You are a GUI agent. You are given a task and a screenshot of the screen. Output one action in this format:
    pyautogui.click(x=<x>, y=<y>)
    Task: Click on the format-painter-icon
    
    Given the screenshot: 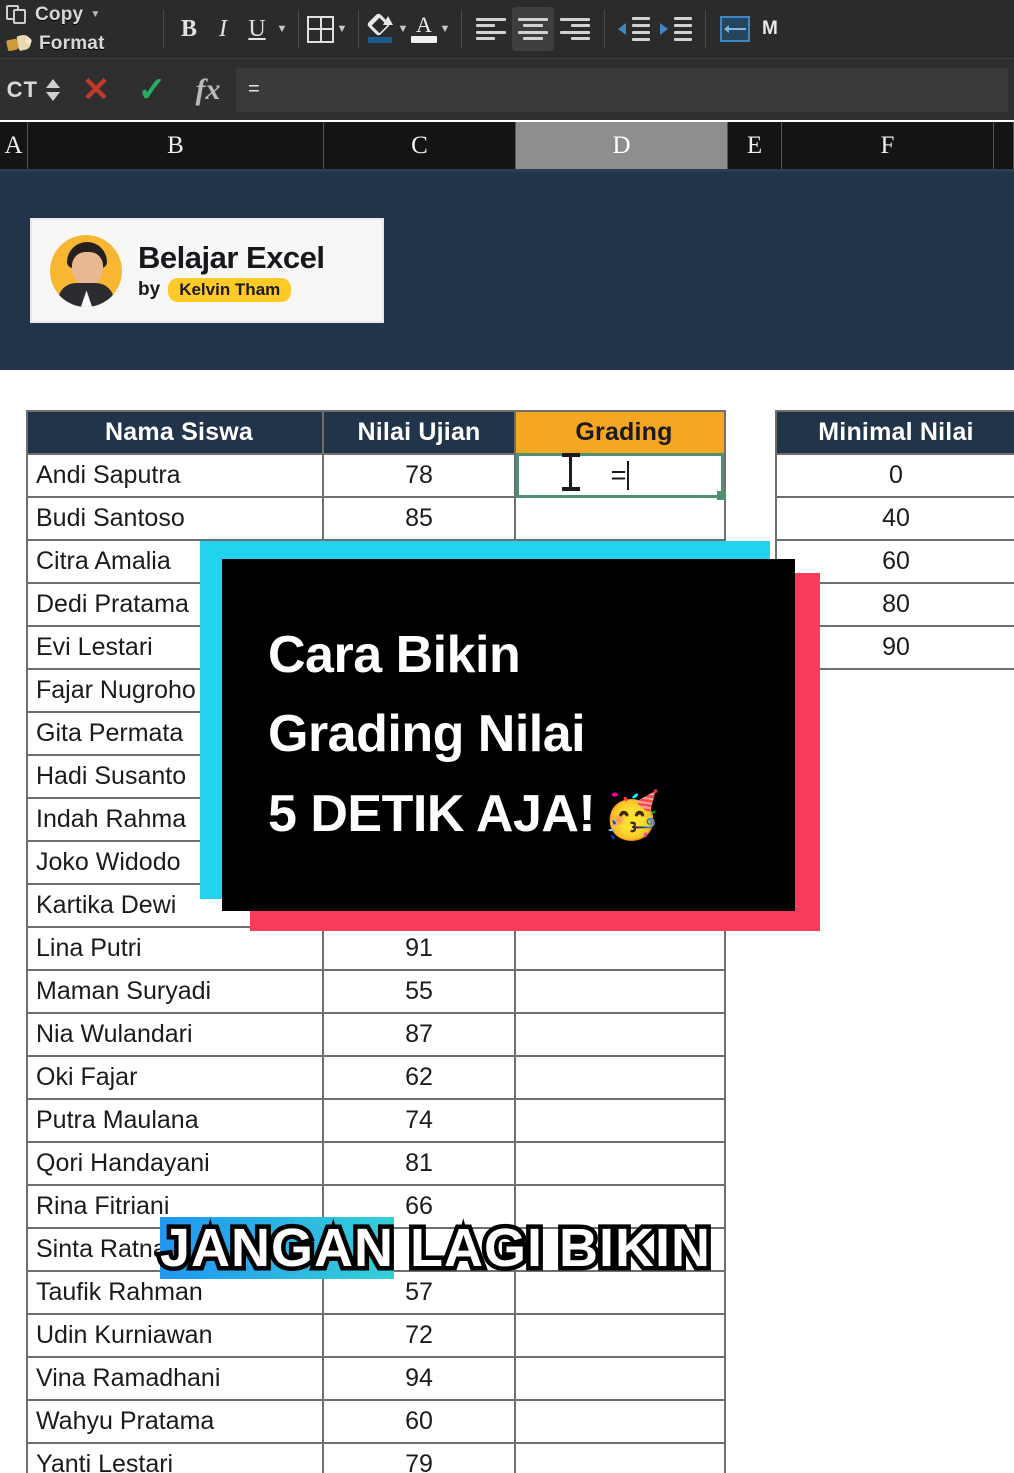 What is the action you would take?
    pyautogui.click(x=19, y=43)
    